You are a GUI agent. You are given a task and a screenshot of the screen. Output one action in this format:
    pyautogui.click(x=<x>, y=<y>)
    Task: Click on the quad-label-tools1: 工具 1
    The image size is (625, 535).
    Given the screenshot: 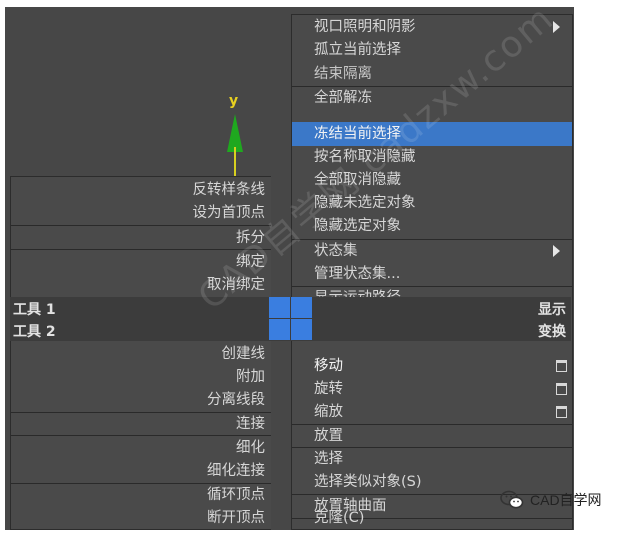 What is the action you would take?
    pyautogui.click(x=34, y=309)
    